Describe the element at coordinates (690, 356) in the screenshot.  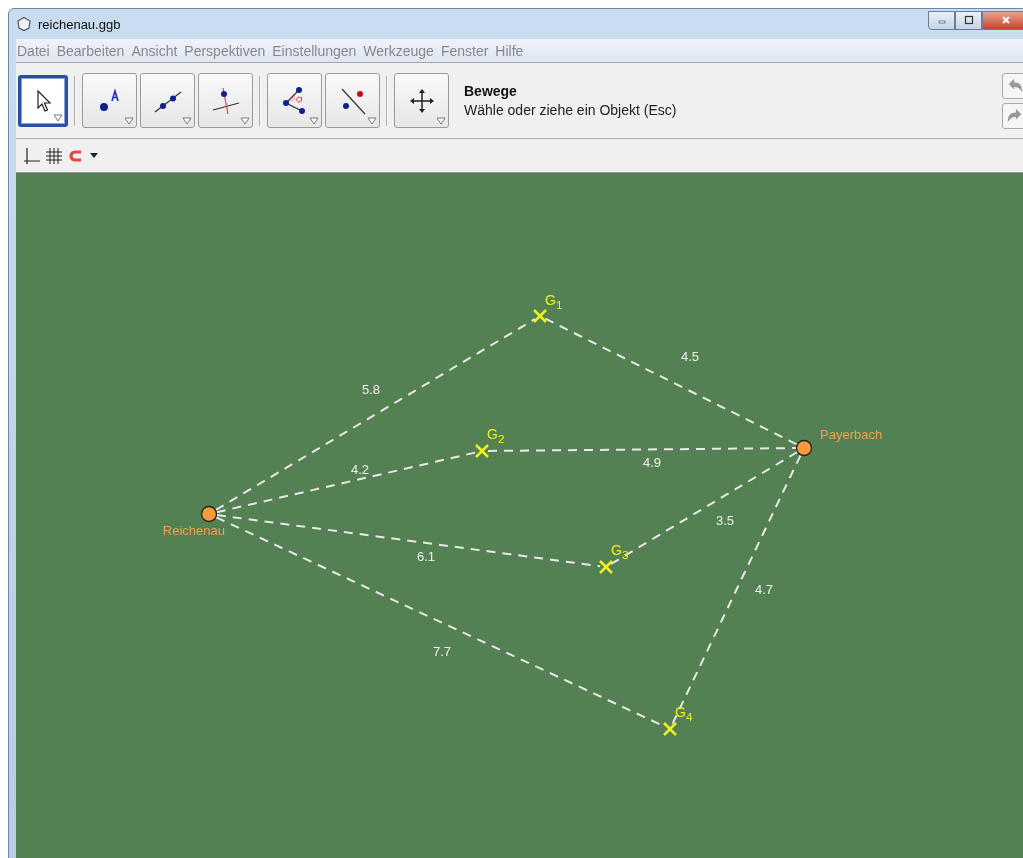
I see `distance-label: 4.5` at that location.